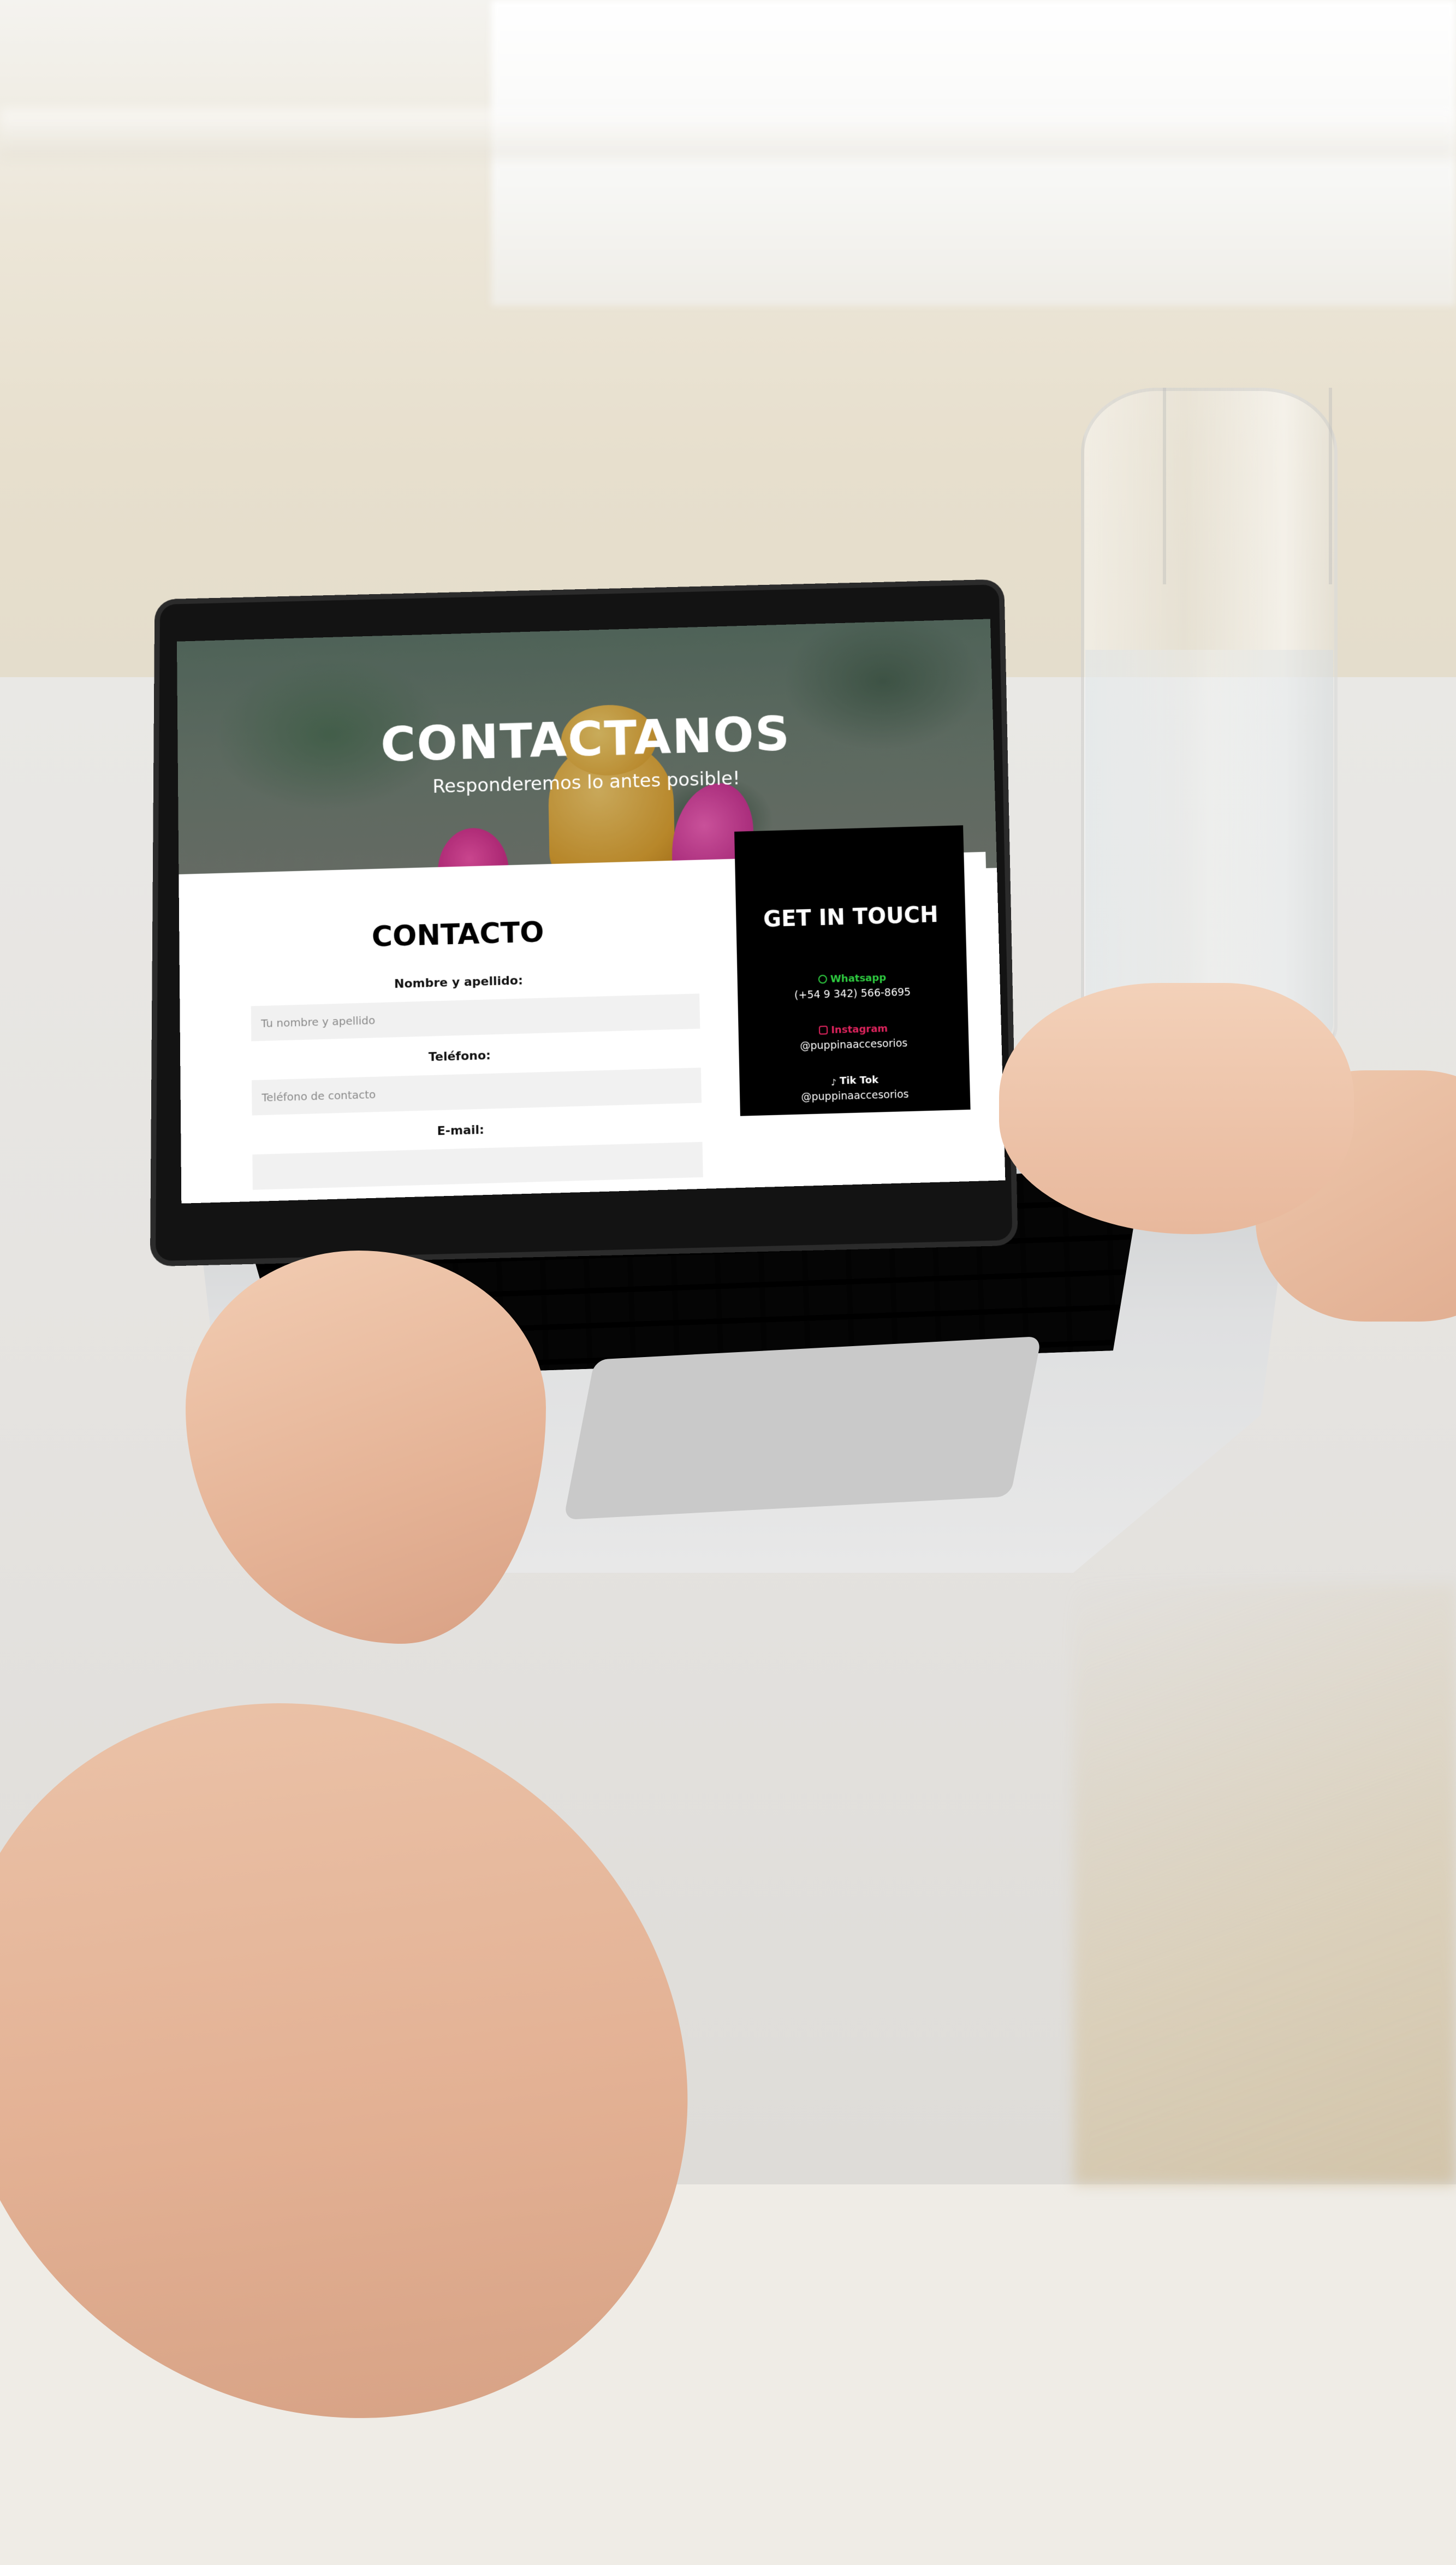  What do you see at coordinates (476, 1092) in the screenshot?
I see `phone-input` at bounding box center [476, 1092].